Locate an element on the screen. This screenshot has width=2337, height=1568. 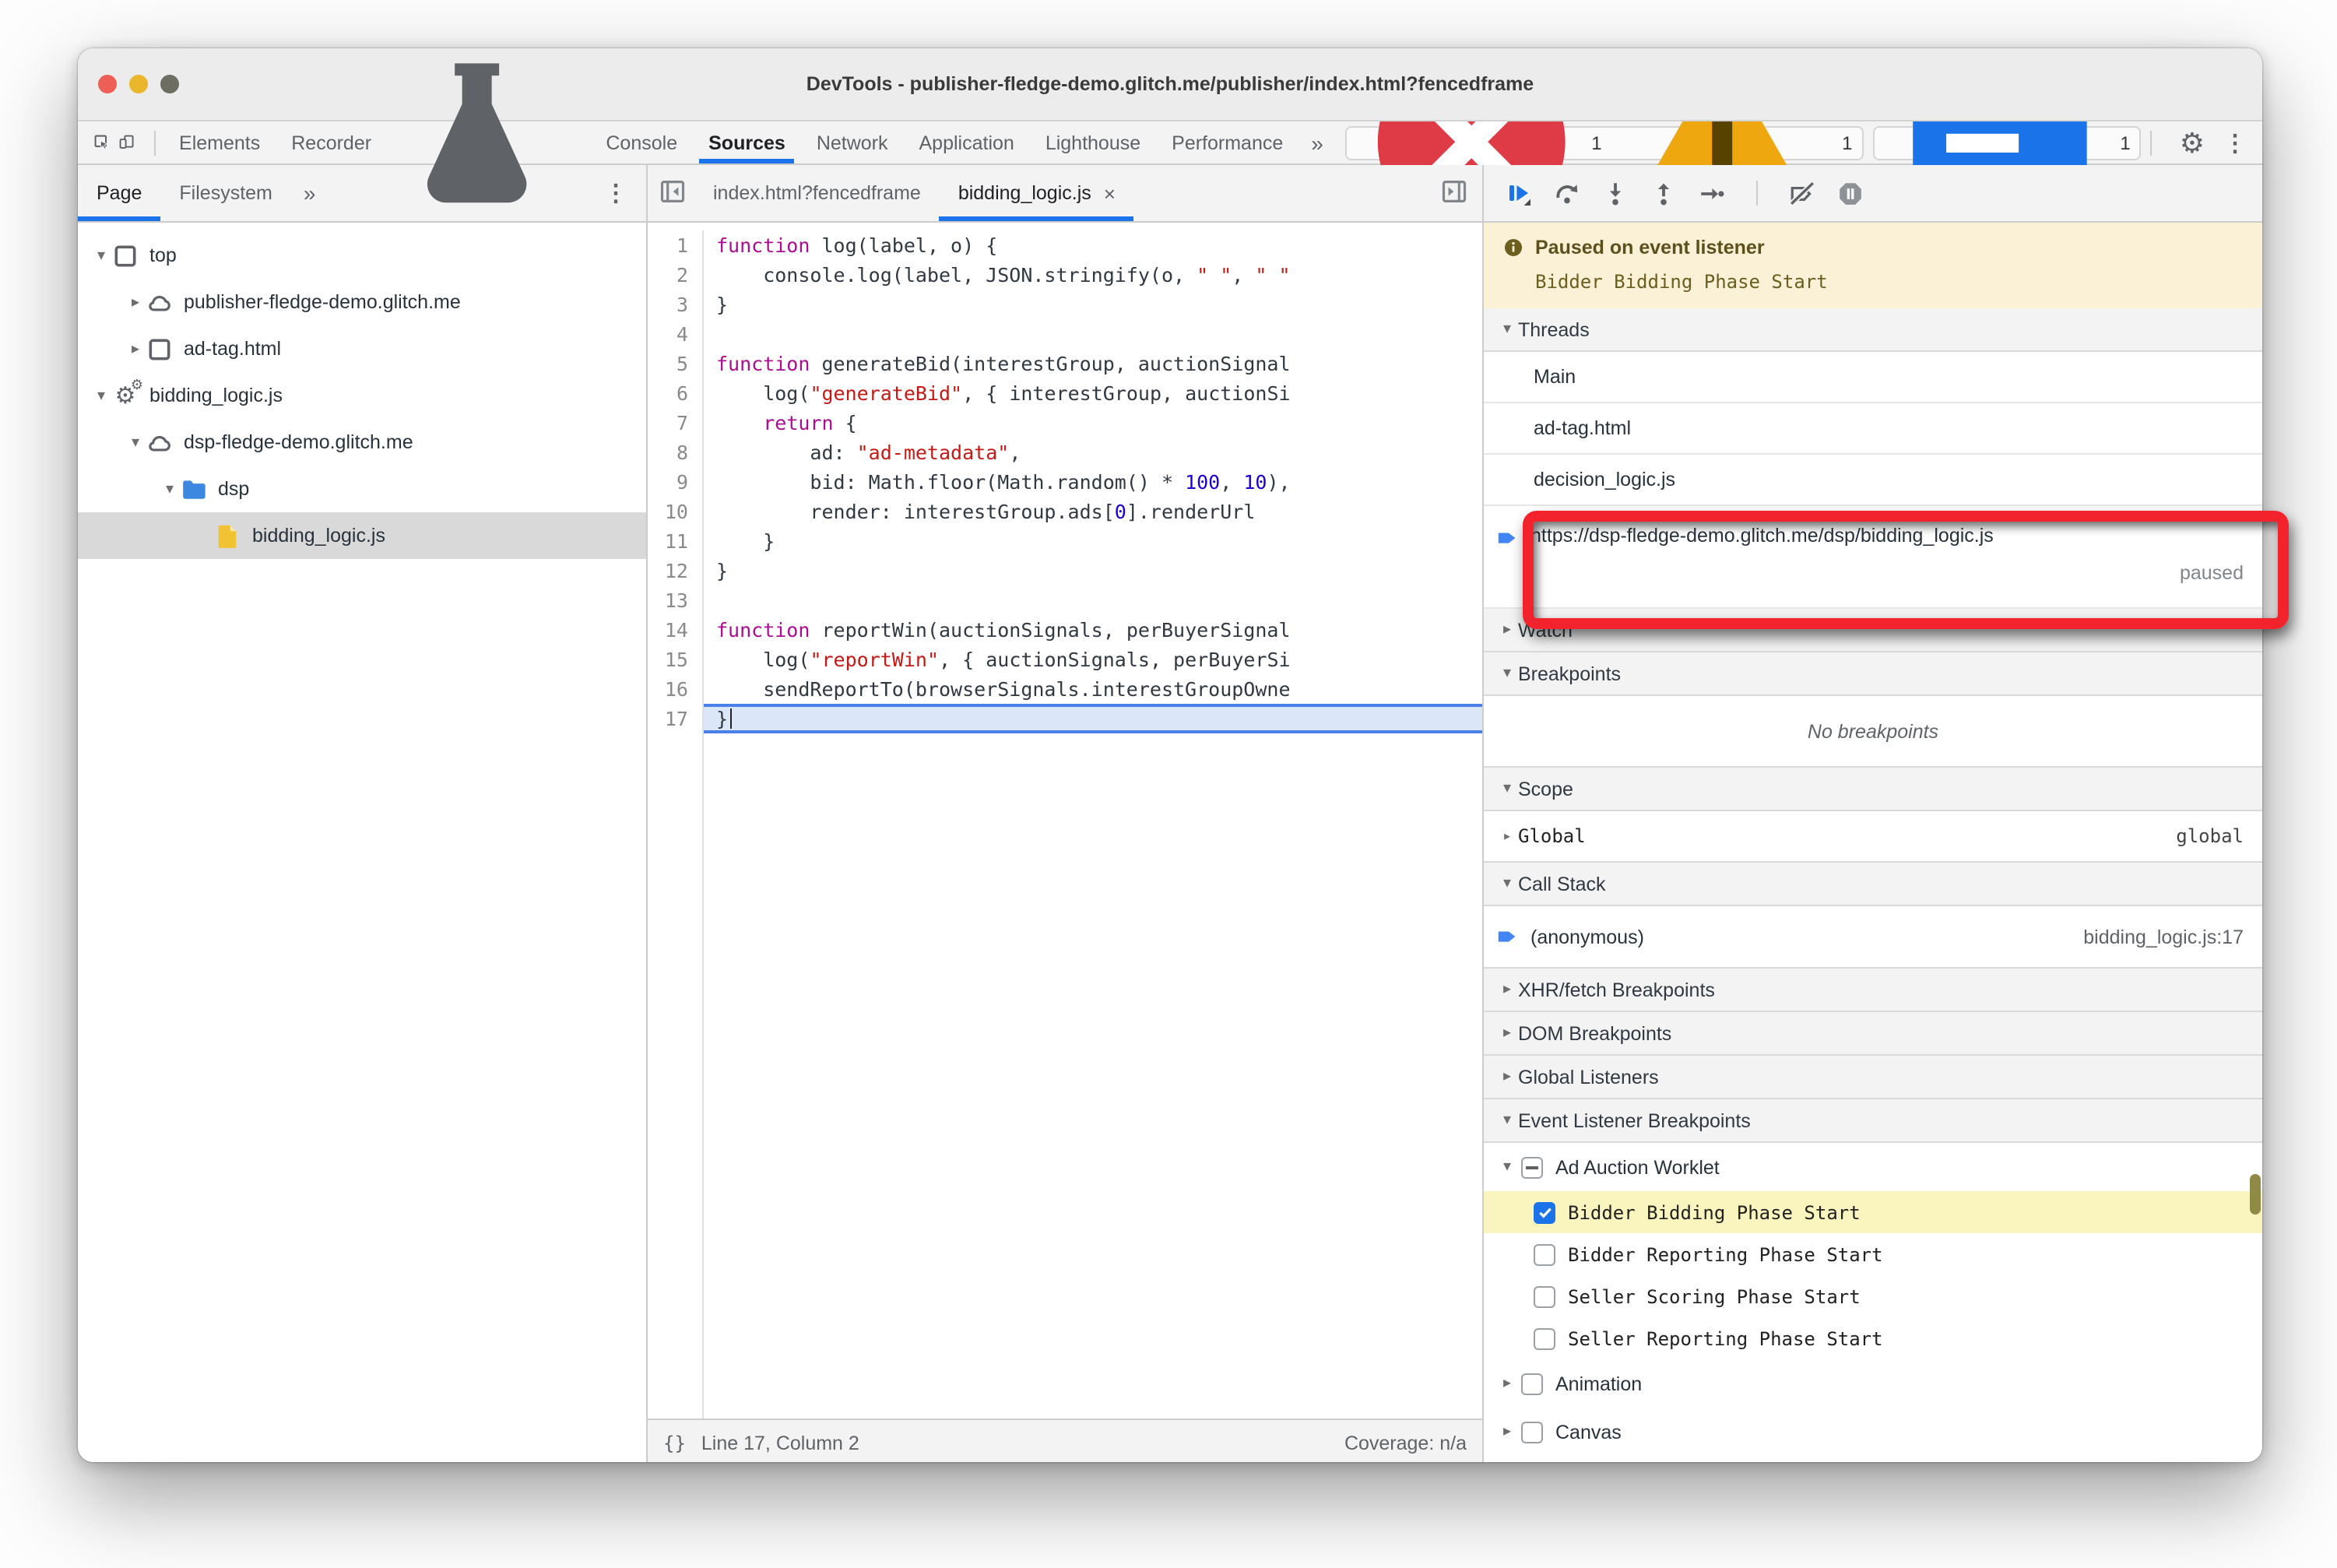
line-number: 10 is located at coordinates (676, 511).